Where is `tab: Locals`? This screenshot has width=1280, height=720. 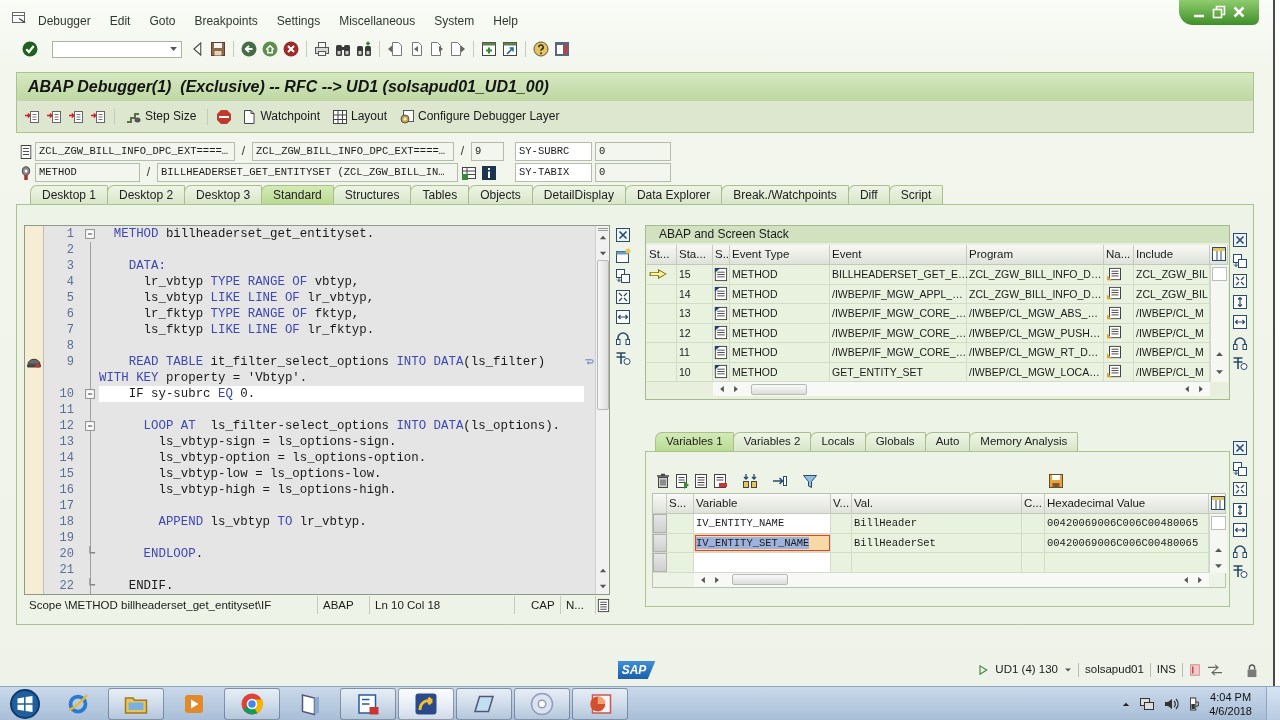
tab: Locals is located at coordinates (838, 441).